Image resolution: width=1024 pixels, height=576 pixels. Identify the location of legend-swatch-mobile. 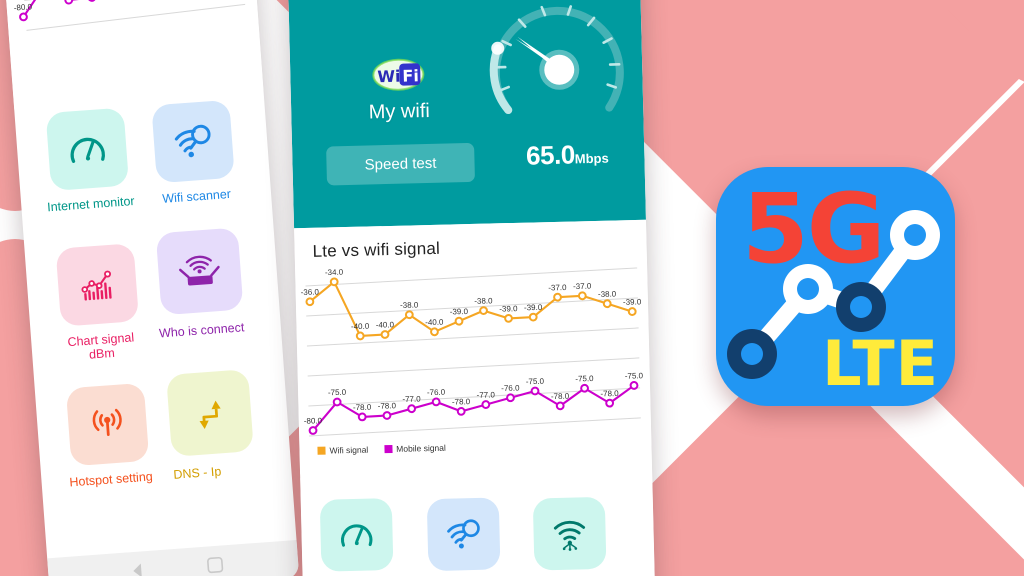
(388, 449).